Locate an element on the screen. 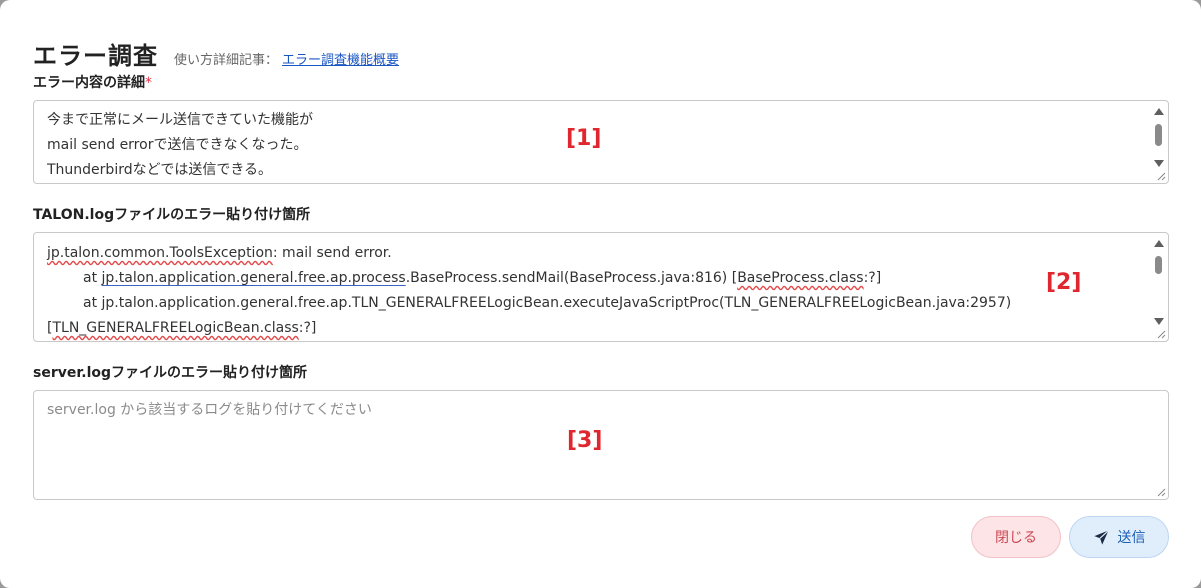  detail-line: Thunderbirdなどでは送信できる。 is located at coordinates (160, 170).